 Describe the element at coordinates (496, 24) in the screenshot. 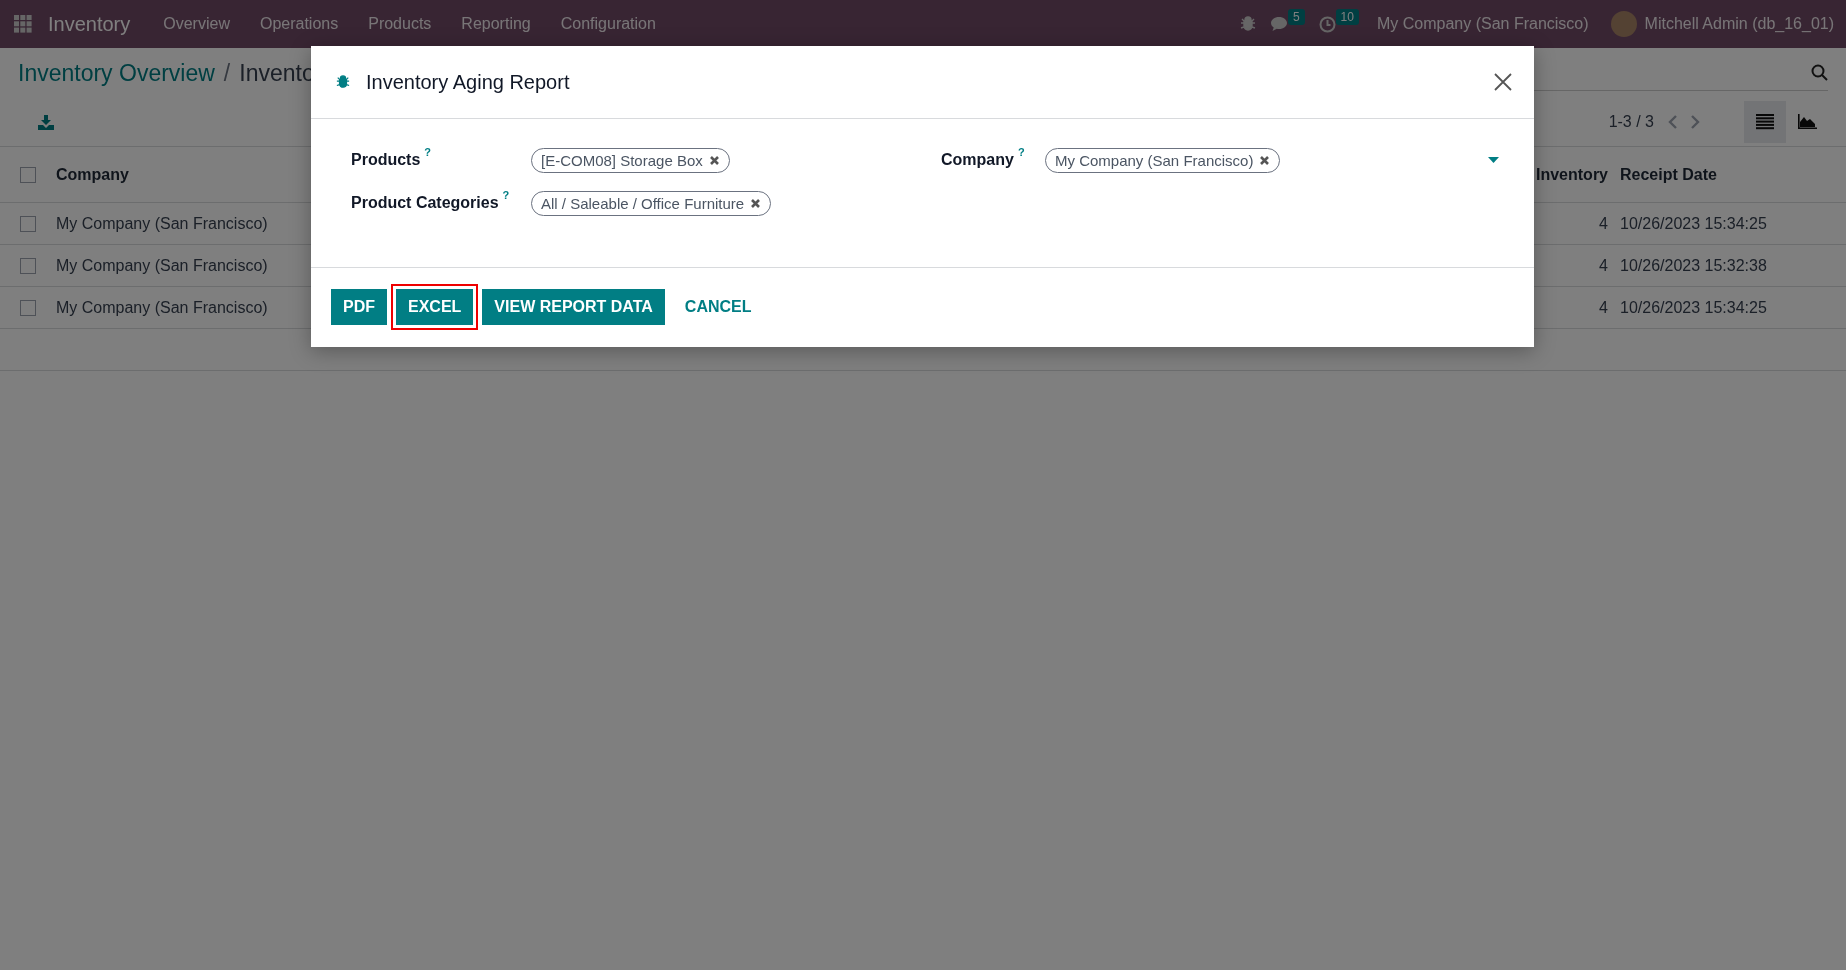

I see `menu-item: Reporting` at that location.